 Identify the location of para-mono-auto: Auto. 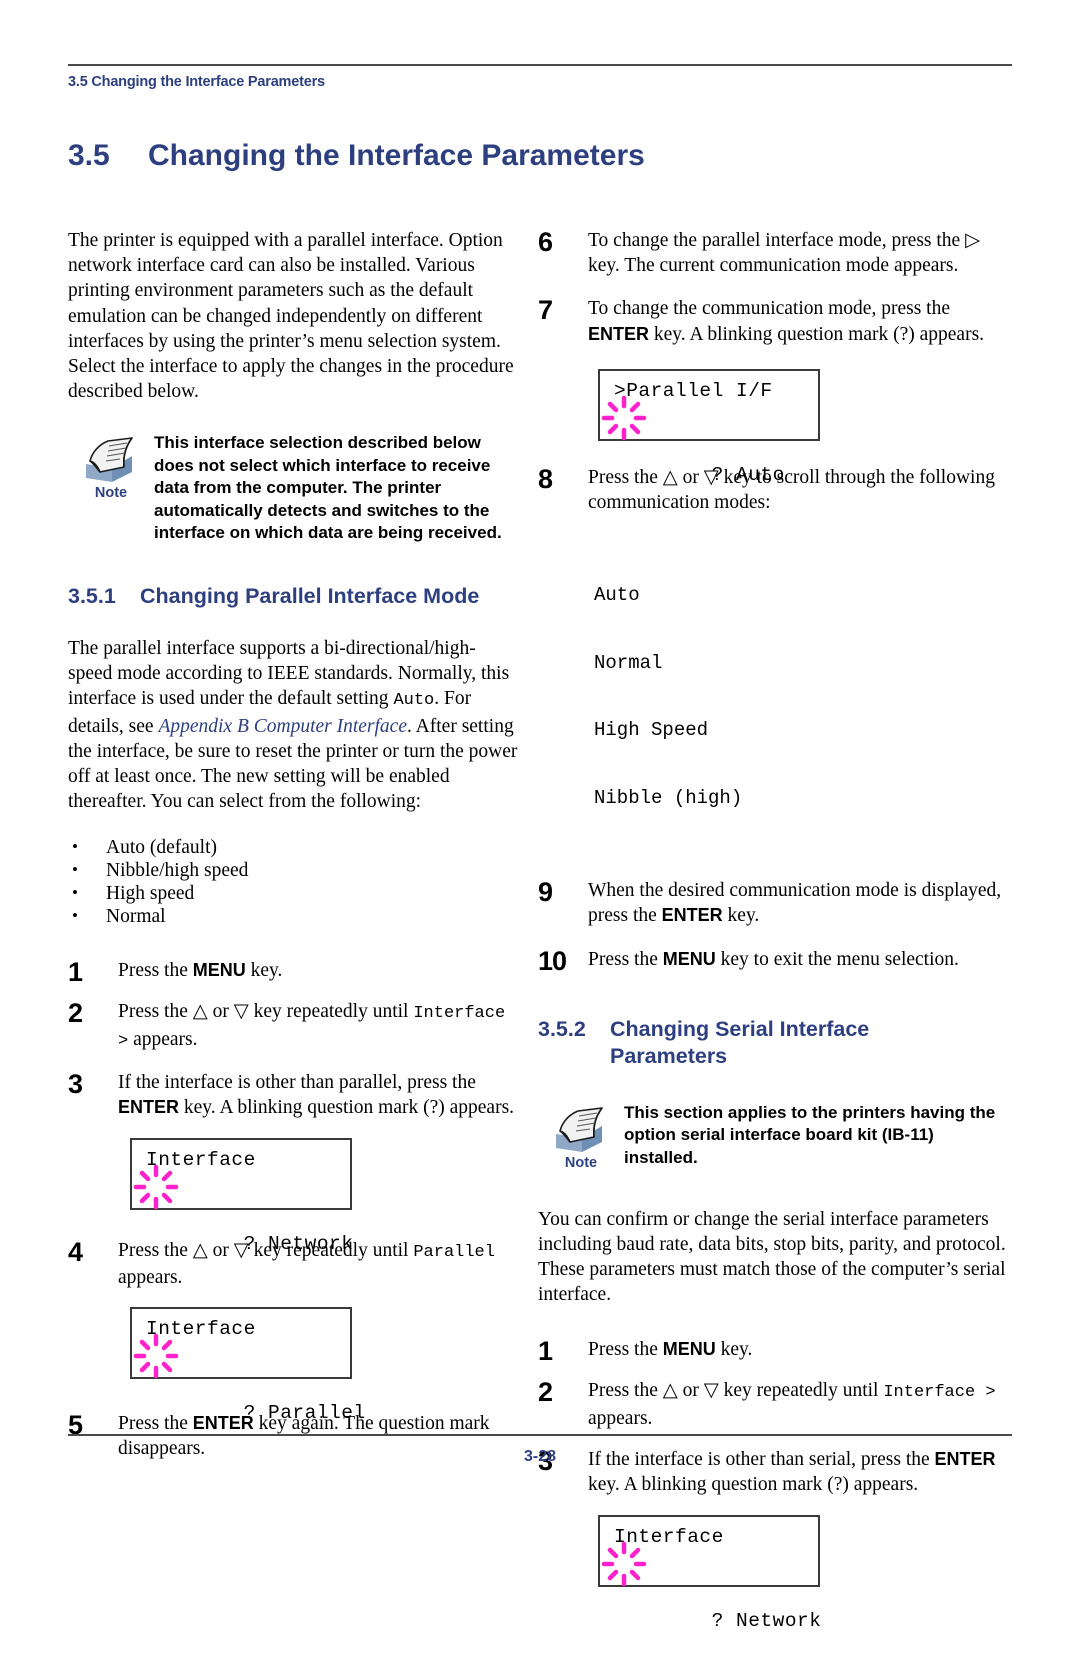
(414, 701).